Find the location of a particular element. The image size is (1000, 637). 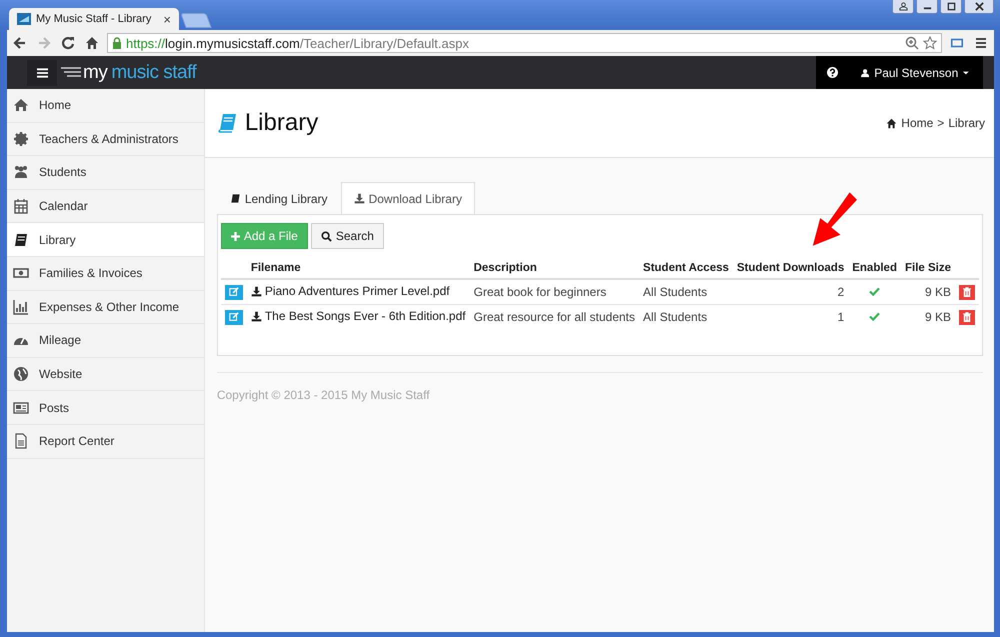

breadcrumb-link: Home is located at coordinates (917, 123).